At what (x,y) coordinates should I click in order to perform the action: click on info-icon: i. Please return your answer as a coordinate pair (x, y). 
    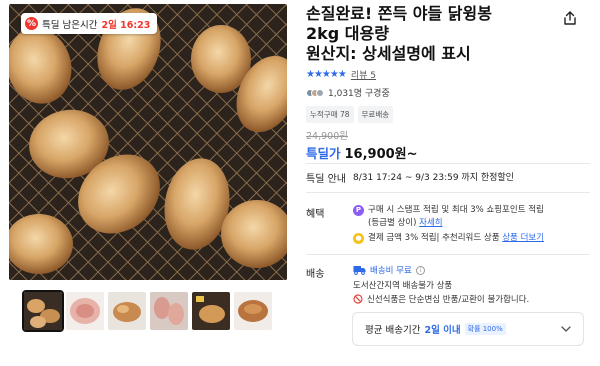
    Looking at the image, I should click on (420, 270).